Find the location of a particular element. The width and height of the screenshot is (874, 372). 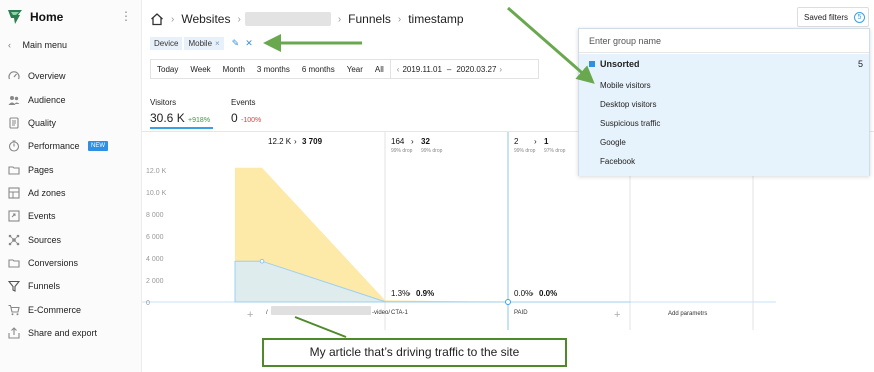

arrow-to-mobile-visitors is located at coordinates (551, 45).